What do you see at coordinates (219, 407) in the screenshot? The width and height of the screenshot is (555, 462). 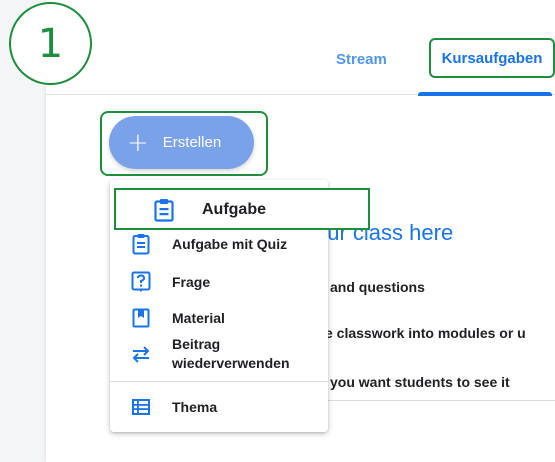 I see `menu-item-thema: Thema` at bounding box center [219, 407].